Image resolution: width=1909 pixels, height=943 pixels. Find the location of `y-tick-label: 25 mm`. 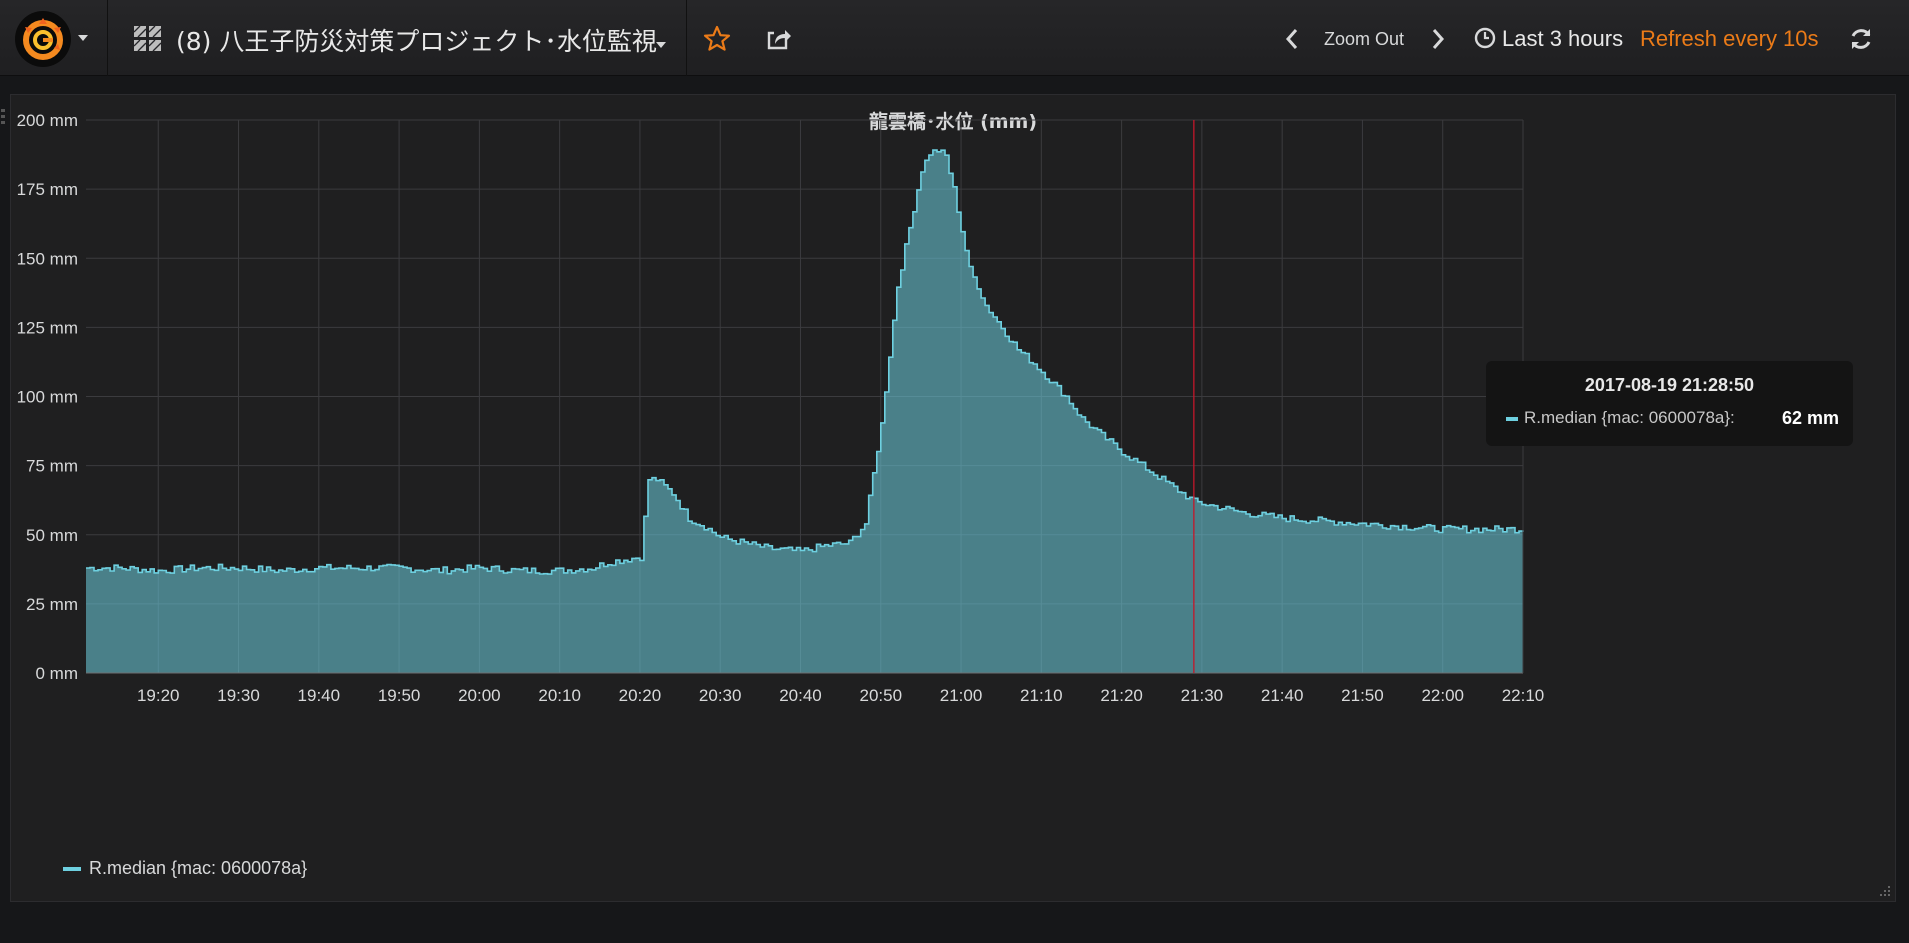

y-tick-label: 25 mm is located at coordinates (52, 604).